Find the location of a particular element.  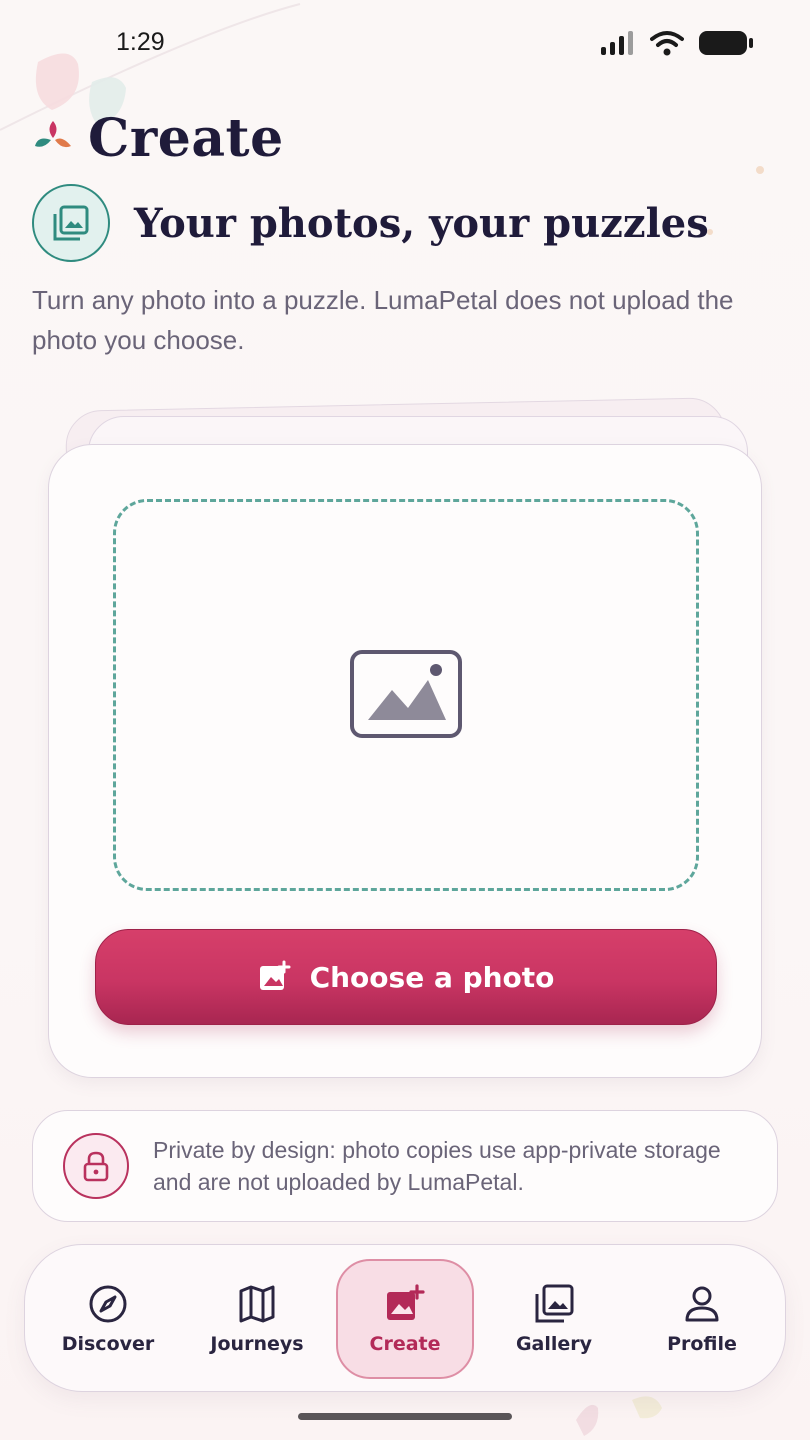

home-indicator is located at coordinates (405, 1416).